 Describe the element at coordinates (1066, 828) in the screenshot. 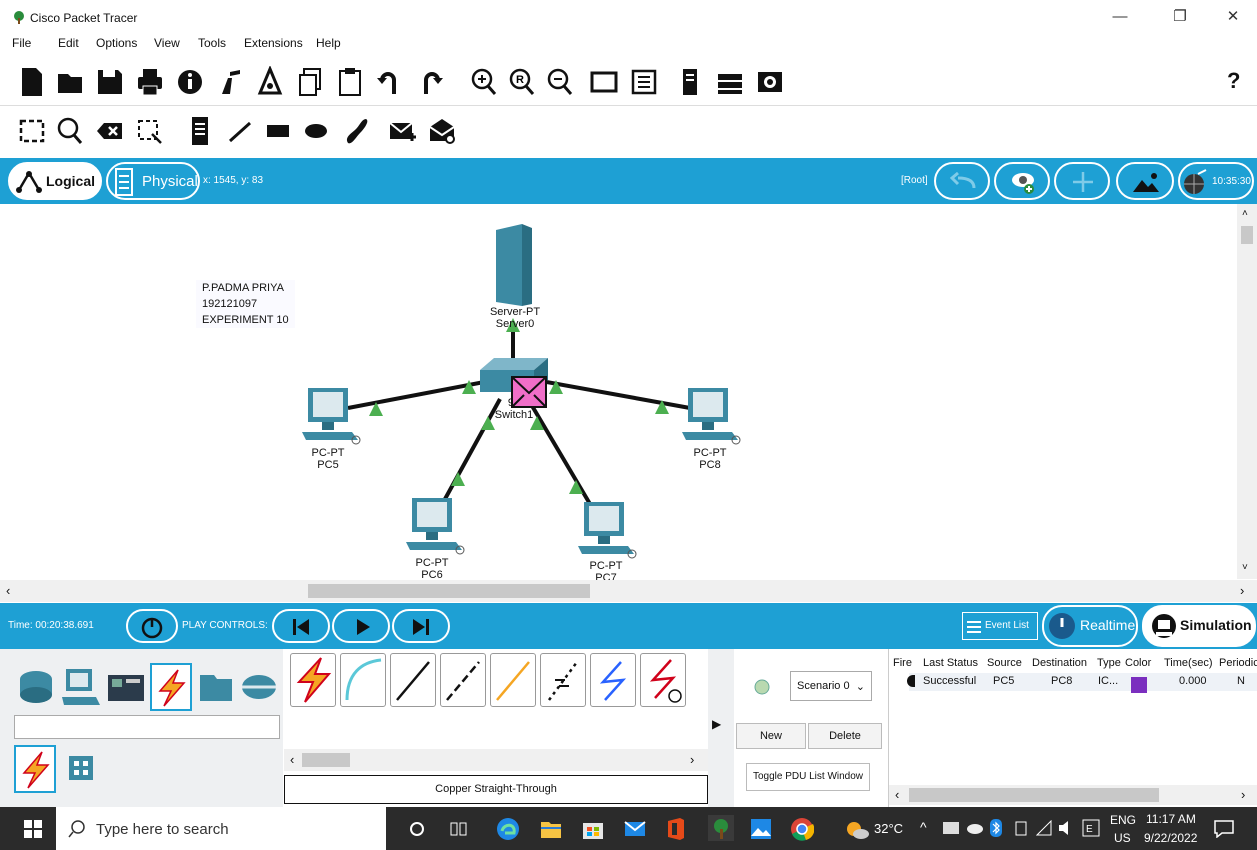

I see `volume-icon` at that location.